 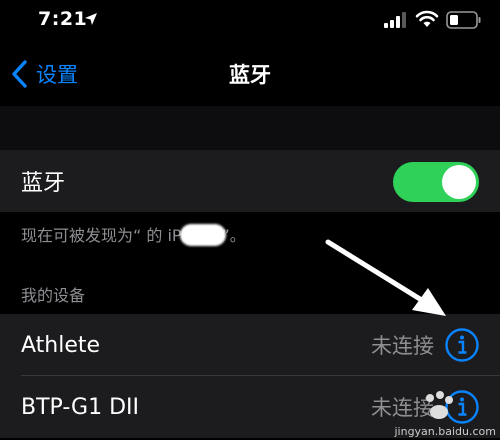 What do you see at coordinates (61, 345) in the screenshot?
I see `device-name: Athlete` at bounding box center [61, 345].